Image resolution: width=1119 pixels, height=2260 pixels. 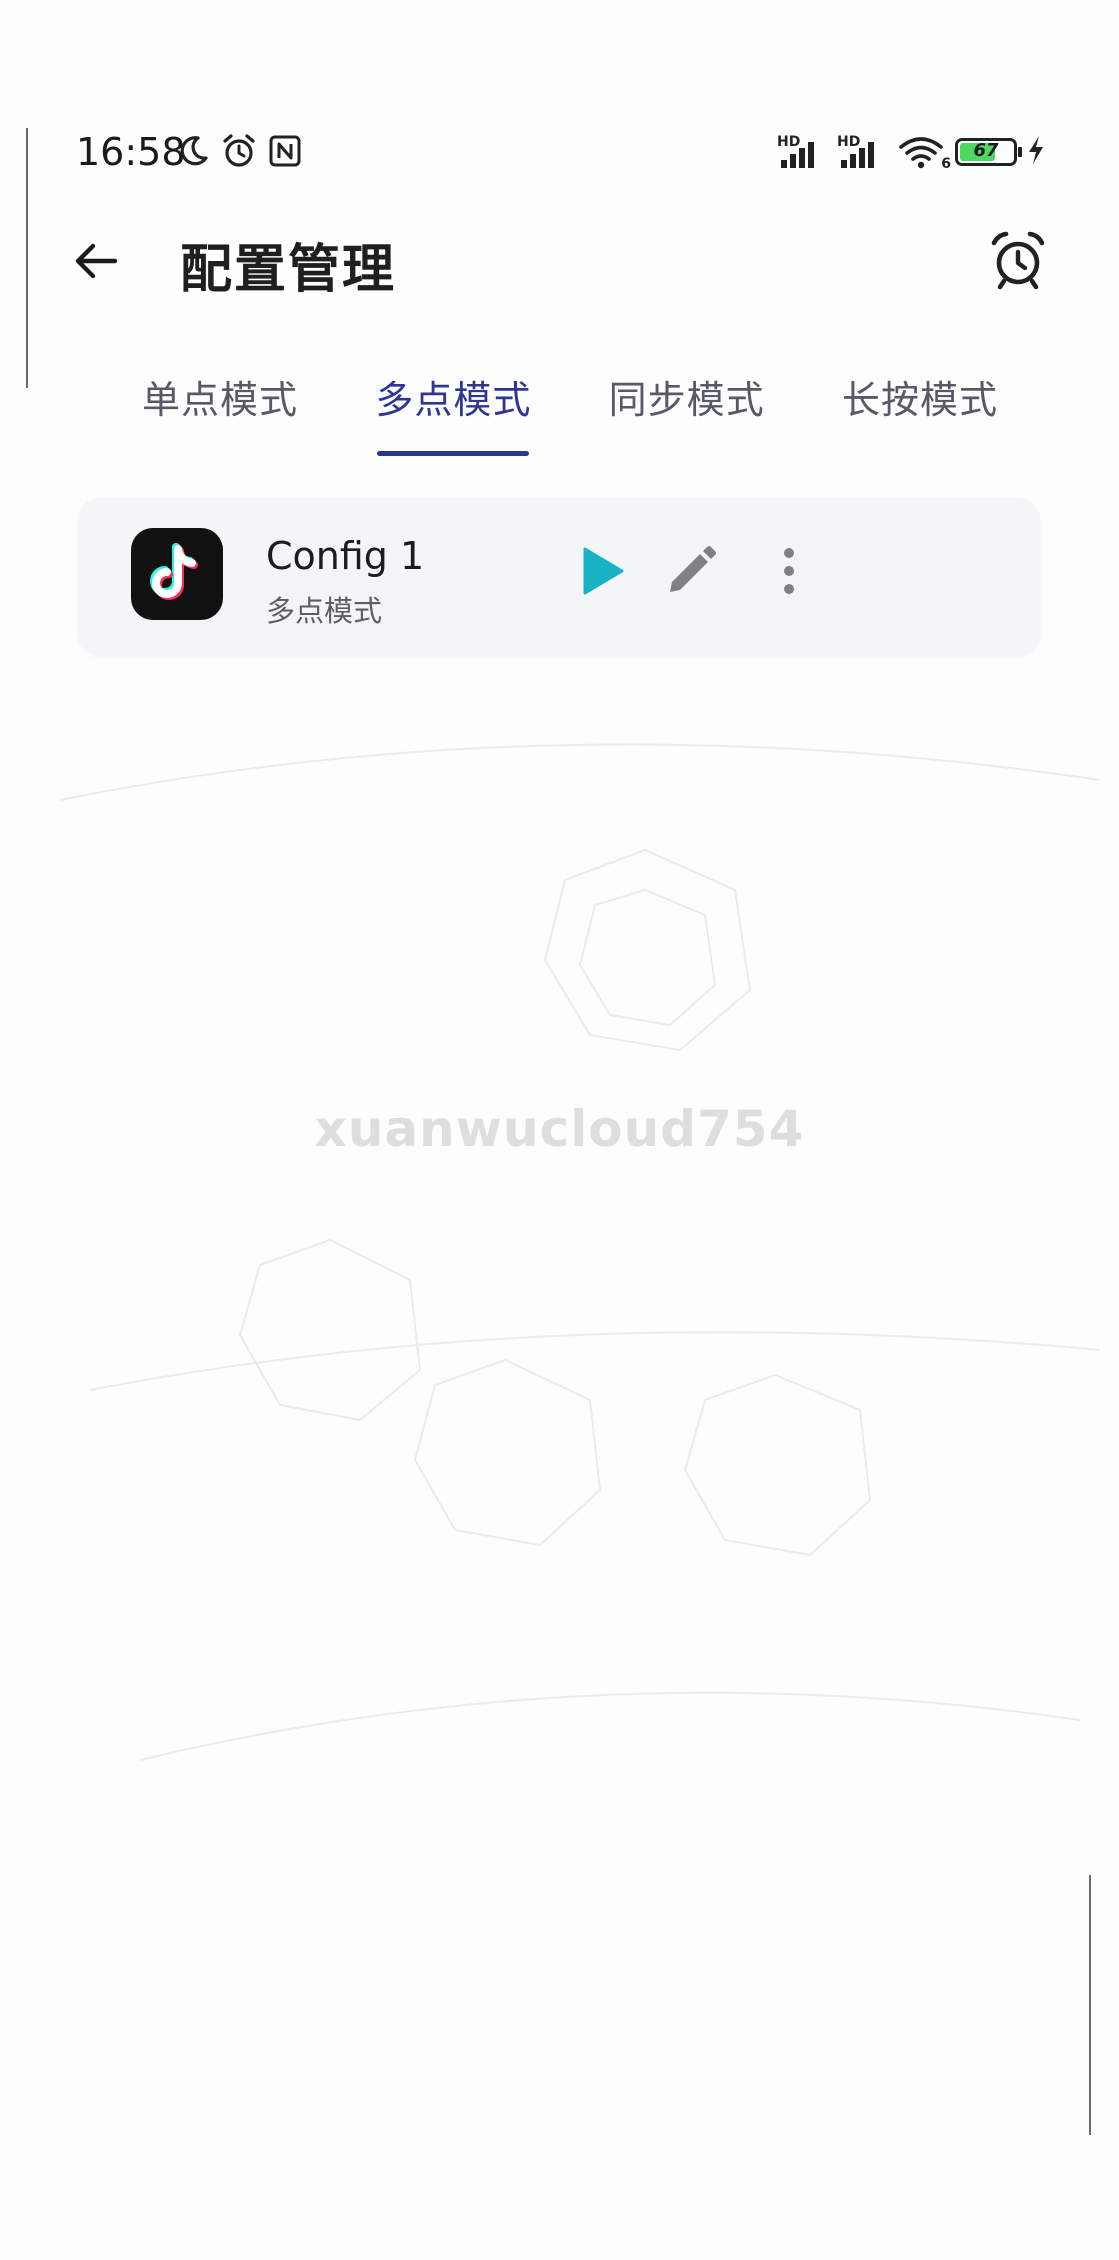 What do you see at coordinates (559, 260) in the screenshot?
I see `app-bar: 配置管理` at bounding box center [559, 260].